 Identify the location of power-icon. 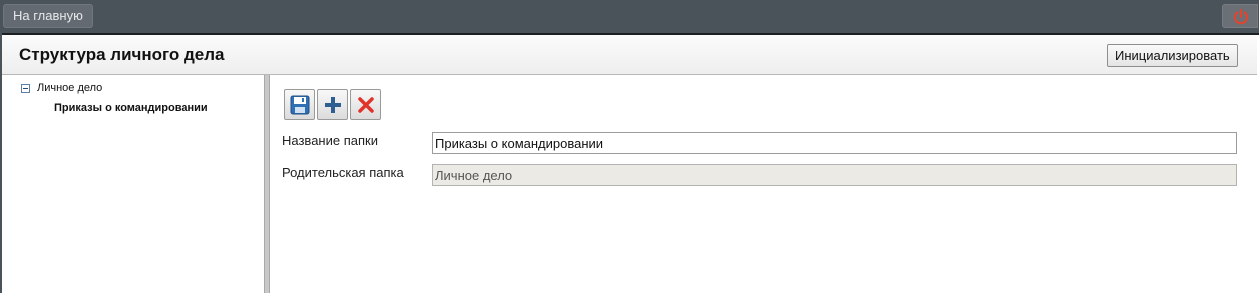
(1241, 16).